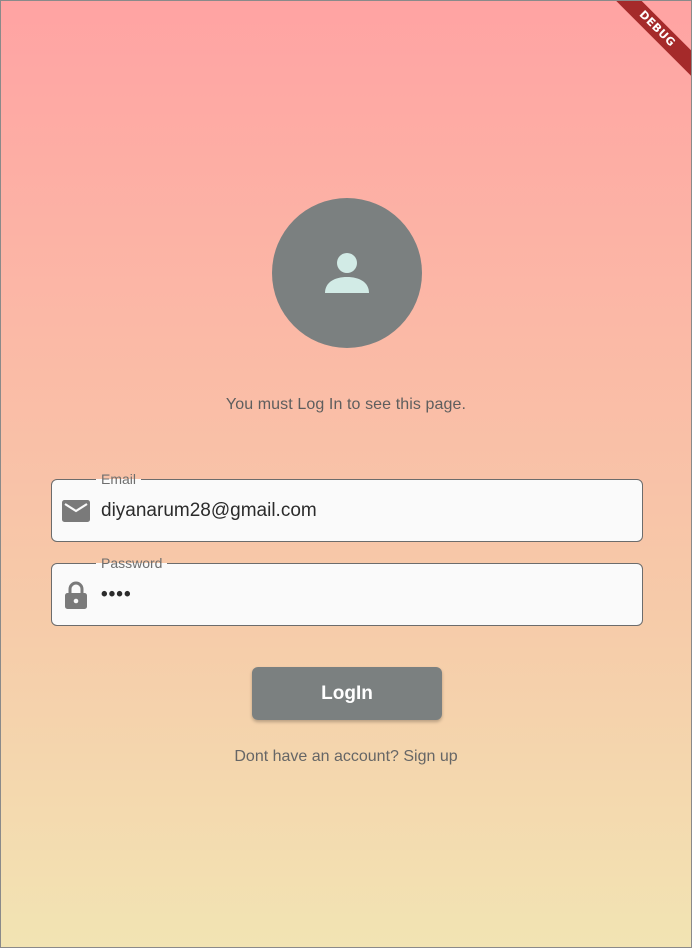 This screenshot has width=692, height=948. I want to click on debug-label: DEBUG, so click(648, 41).